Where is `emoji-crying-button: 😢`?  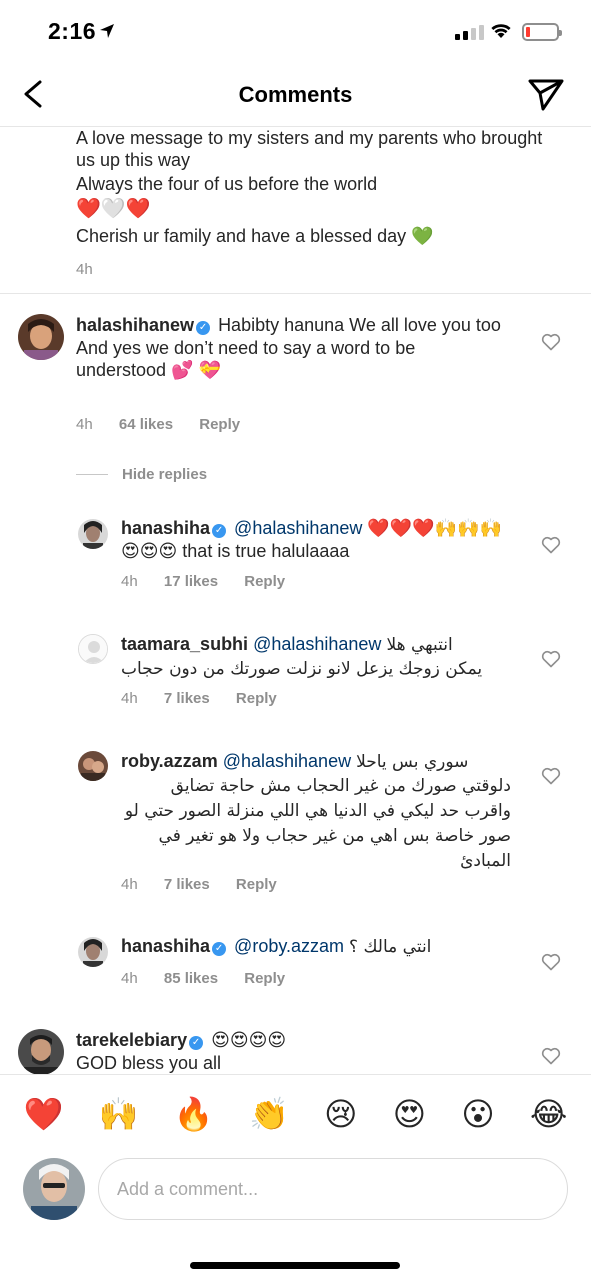 emoji-crying-button: 😢 is located at coordinates (340, 1114).